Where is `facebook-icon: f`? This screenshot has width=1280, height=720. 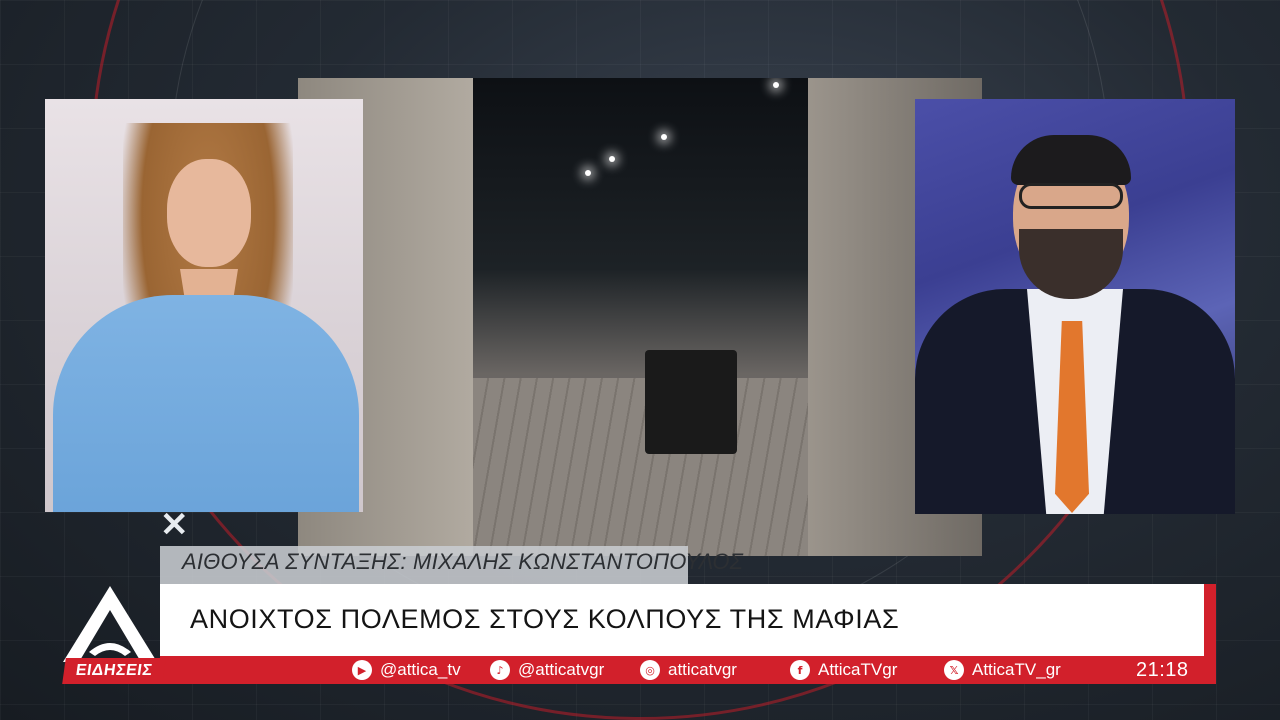
facebook-icon: f is located at coordinates (800, 670).